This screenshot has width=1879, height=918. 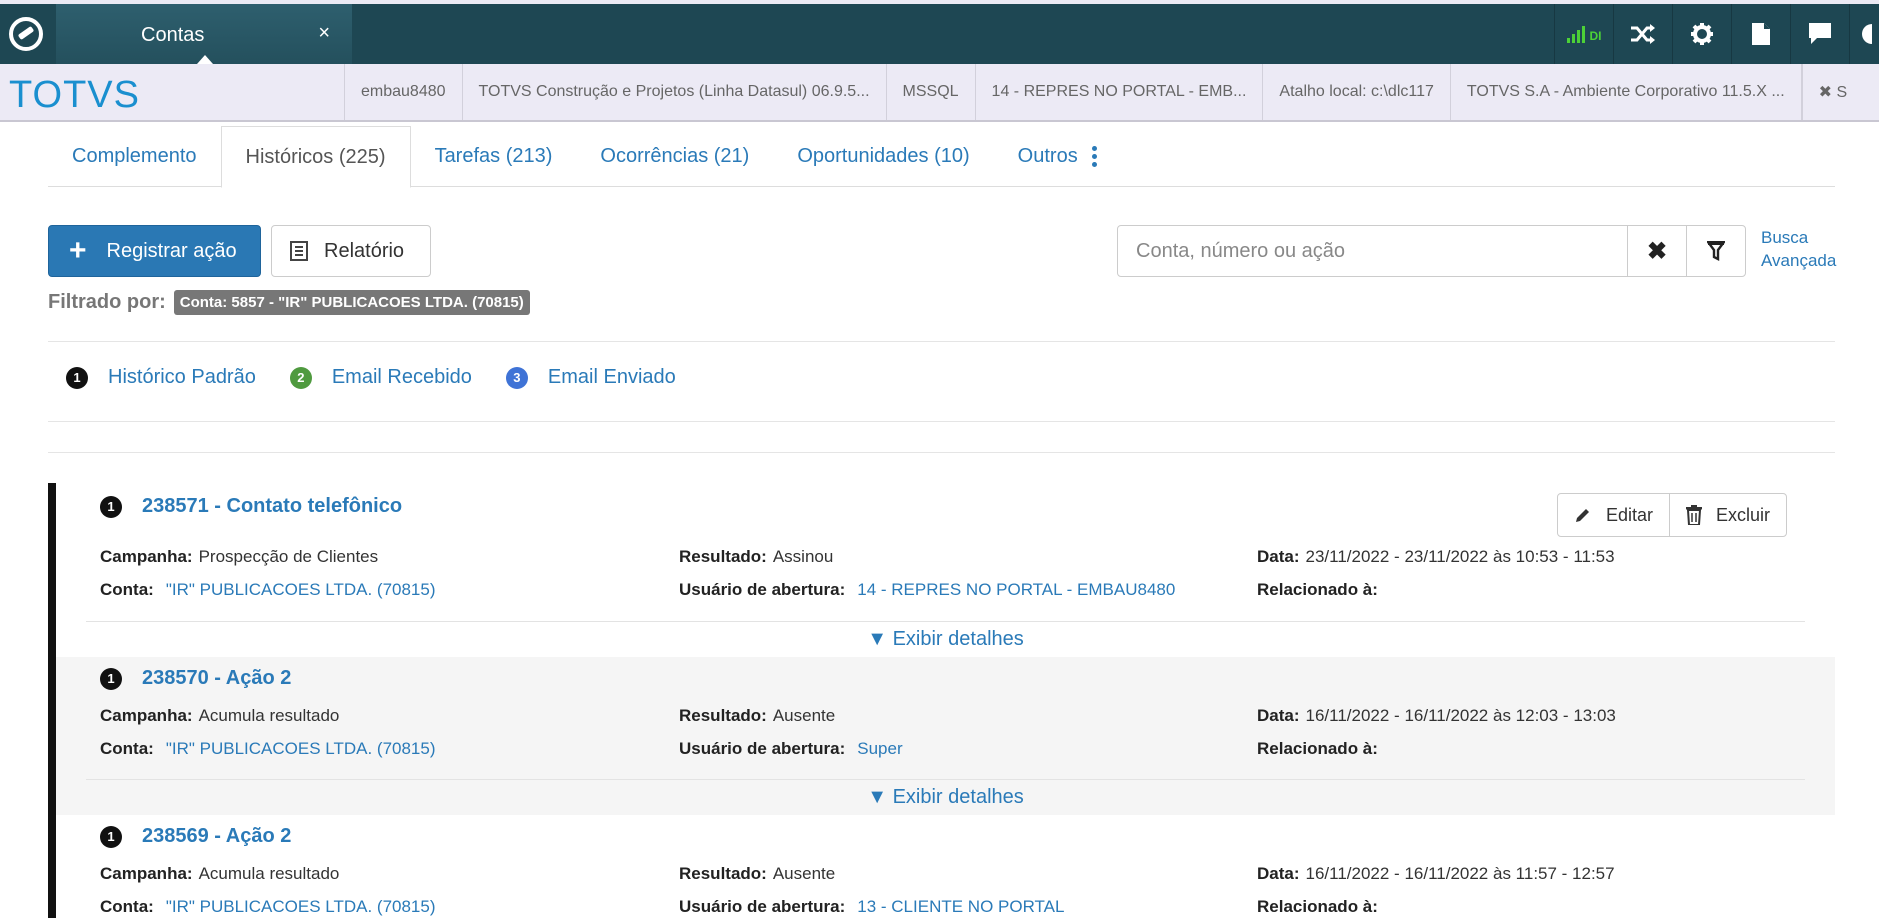 What do you see at coordinates (1798, 249) in the screenshot?
I see `advanced-search-link: Busca Avançada` at bounding box center [1798, 249].